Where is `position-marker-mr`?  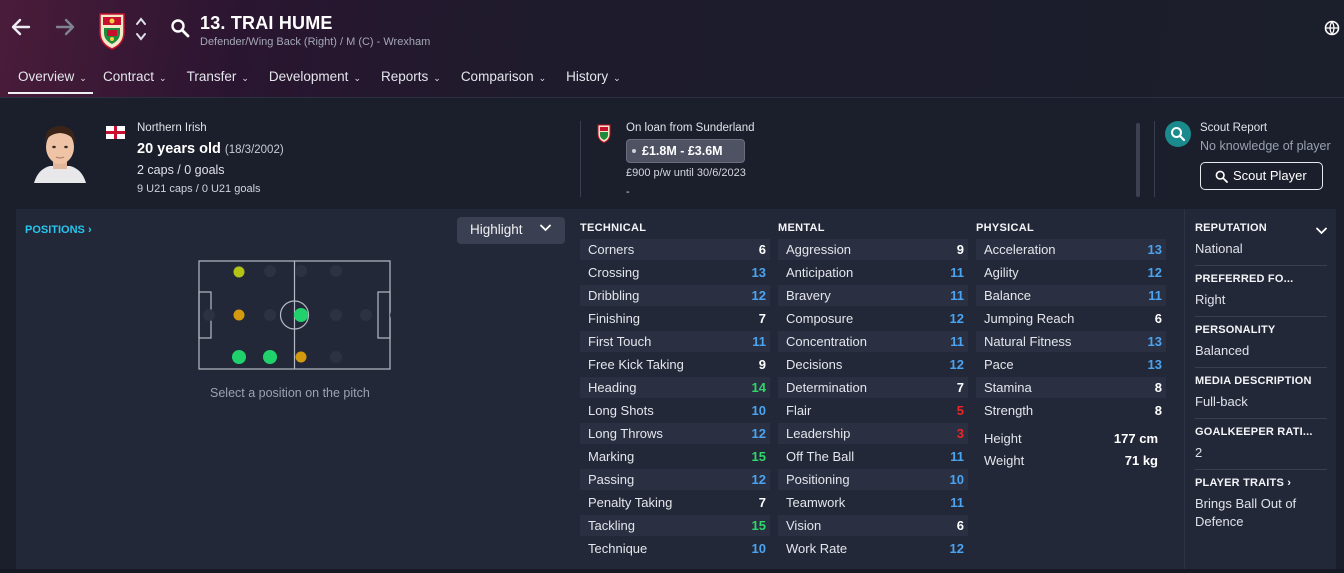
position-marker-mr is located at coordinates (301, 357).